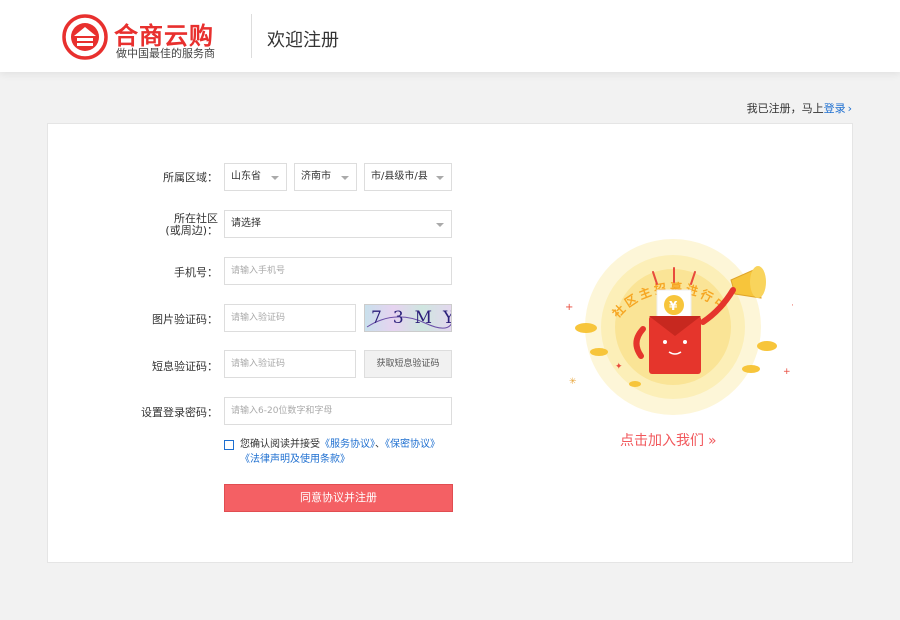 This screenshot has width=900, height=620. What do you see at coordinates (411, 318) in the screenshot?
I see `captcha-text: 73MY` at bounding box center [411, 318].